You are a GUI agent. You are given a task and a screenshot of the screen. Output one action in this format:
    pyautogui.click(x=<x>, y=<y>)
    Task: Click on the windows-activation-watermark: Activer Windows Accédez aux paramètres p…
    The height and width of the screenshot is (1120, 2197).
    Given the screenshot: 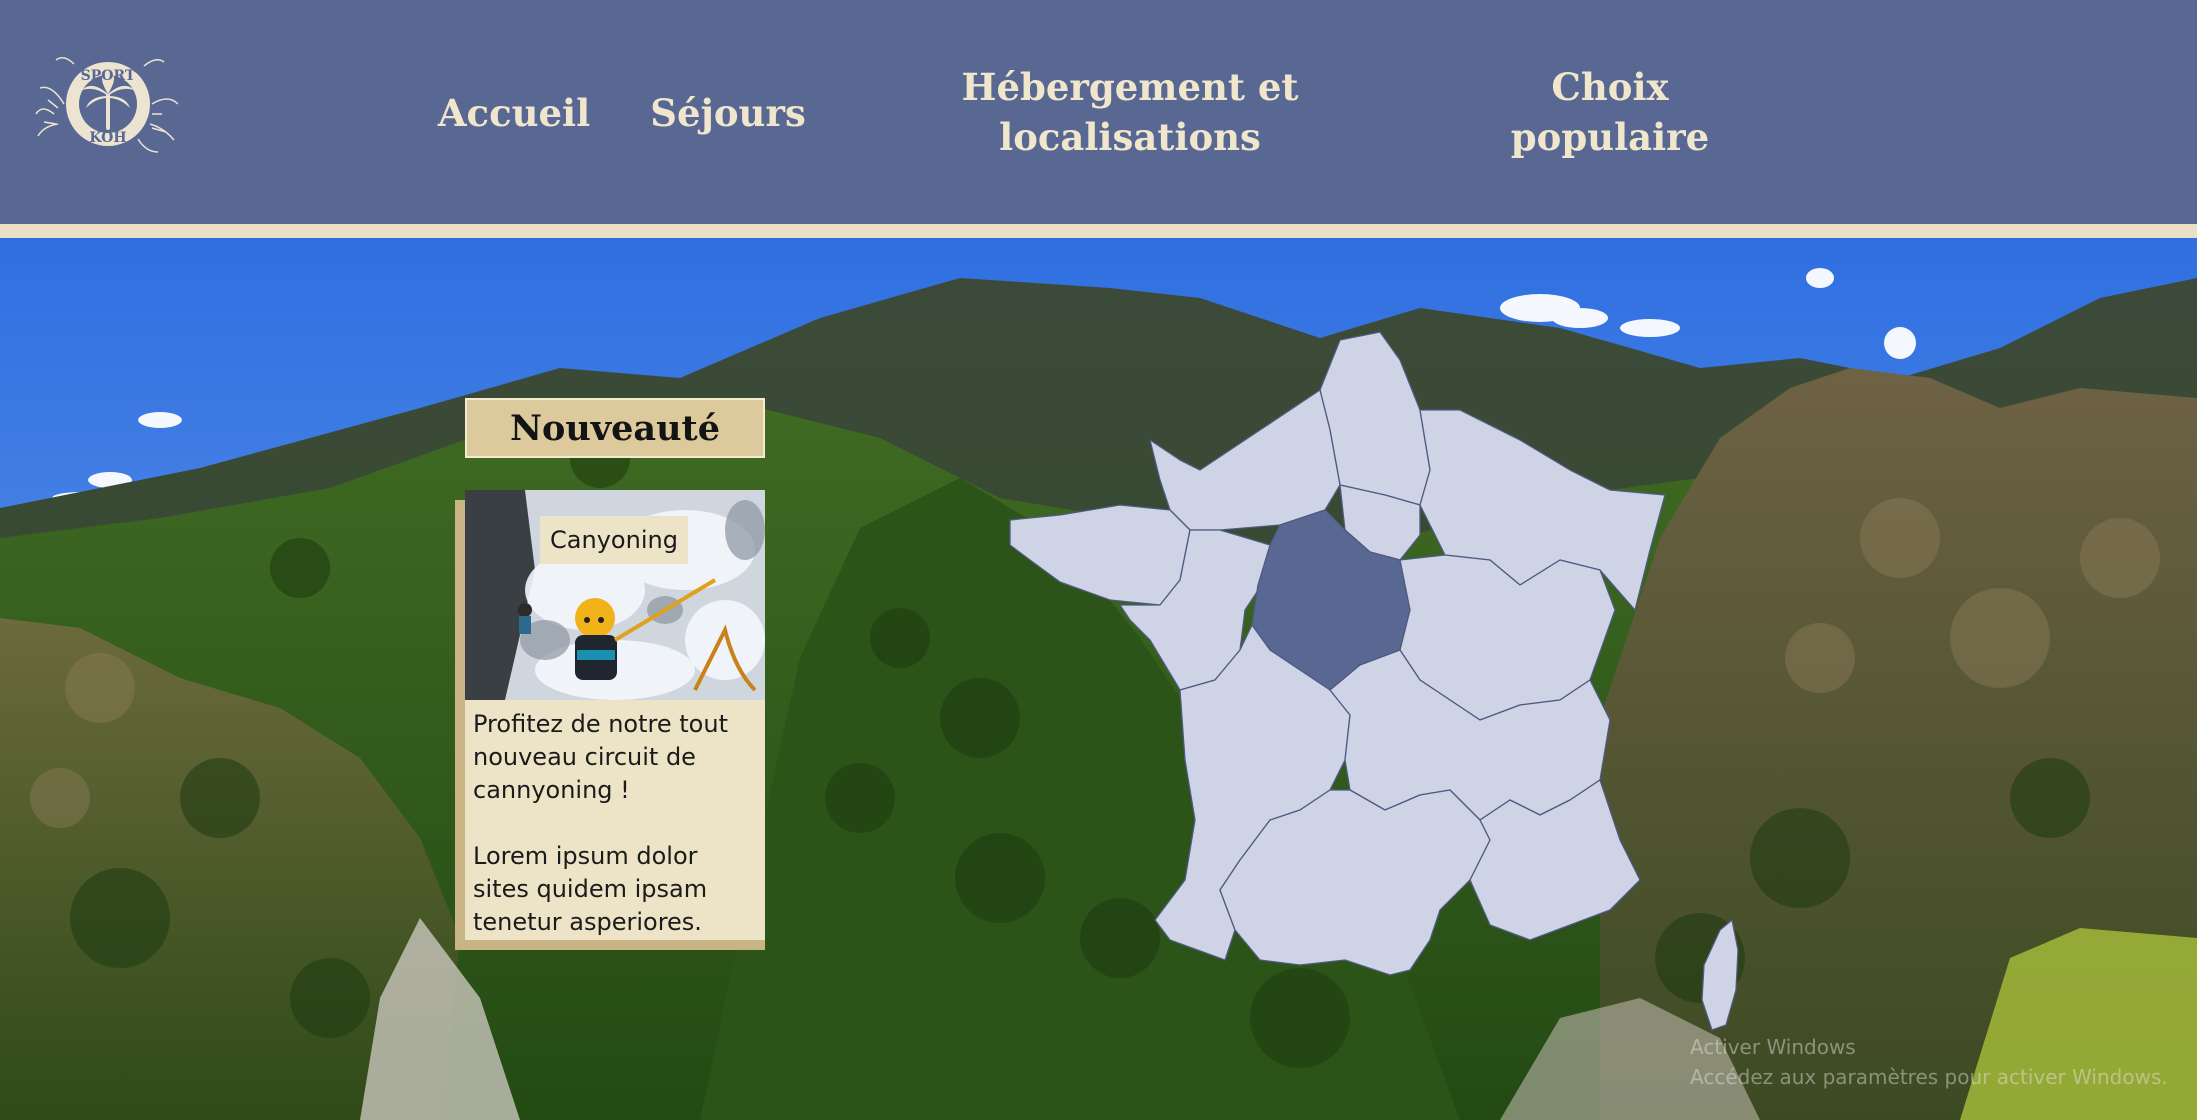 What is the action you would take?
    pyautogui.click(x=1930, y=1062)
    